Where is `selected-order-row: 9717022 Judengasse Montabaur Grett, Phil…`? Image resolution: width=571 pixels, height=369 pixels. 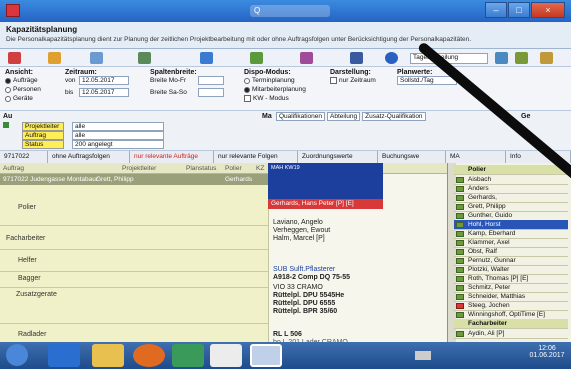
selected-order-row: 9717022 Judengasse Montabaur Grett, Phil… is located at coordinates (134, 179).